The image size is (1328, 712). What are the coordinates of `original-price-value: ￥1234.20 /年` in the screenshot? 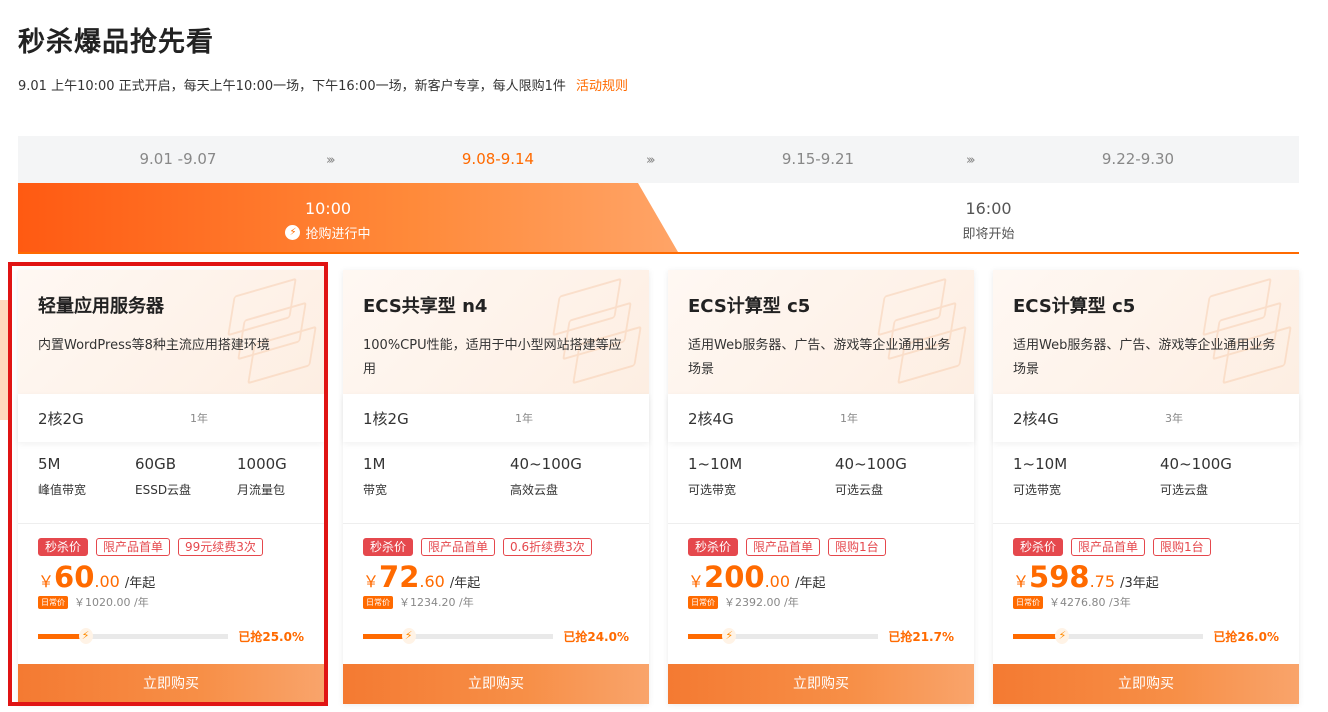 It's located at (436, 602).